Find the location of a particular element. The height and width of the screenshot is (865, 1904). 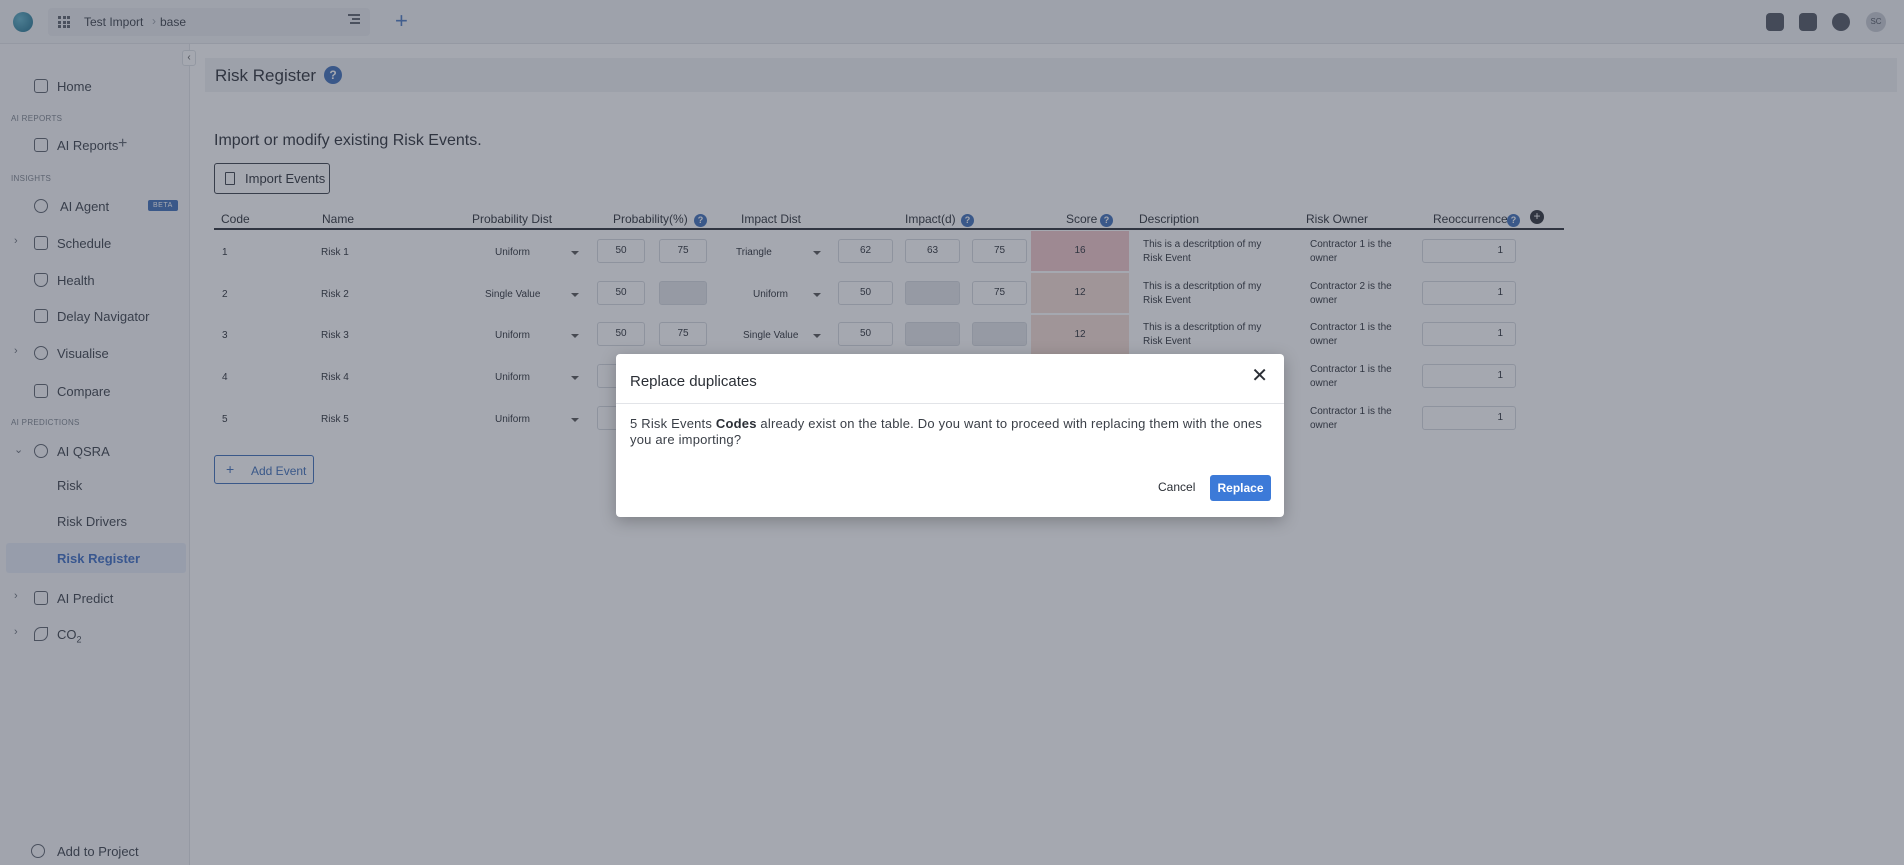

dialog-title: Replace duplicates is located at coordinates (693, 381).